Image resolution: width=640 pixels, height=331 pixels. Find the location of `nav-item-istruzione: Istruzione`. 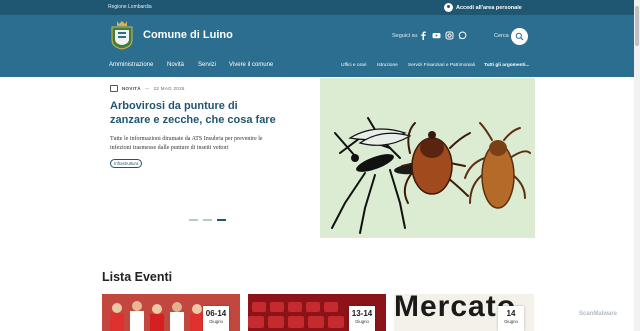

nav-item-istruzione: Istruzione is located at coordinates (387, 65).